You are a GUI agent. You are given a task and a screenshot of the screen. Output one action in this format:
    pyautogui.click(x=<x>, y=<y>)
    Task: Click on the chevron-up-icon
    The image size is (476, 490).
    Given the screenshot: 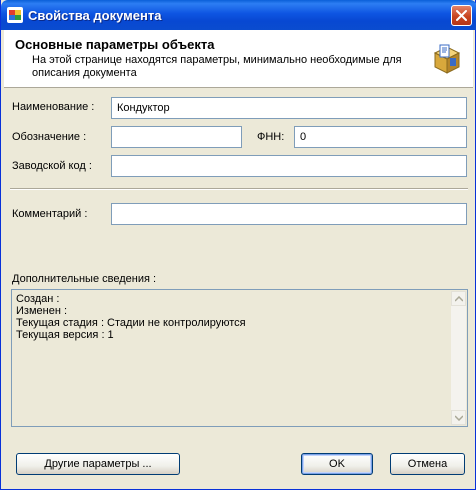 What is the action you would take?
    pyautogui.click(x=459, y=299)
    